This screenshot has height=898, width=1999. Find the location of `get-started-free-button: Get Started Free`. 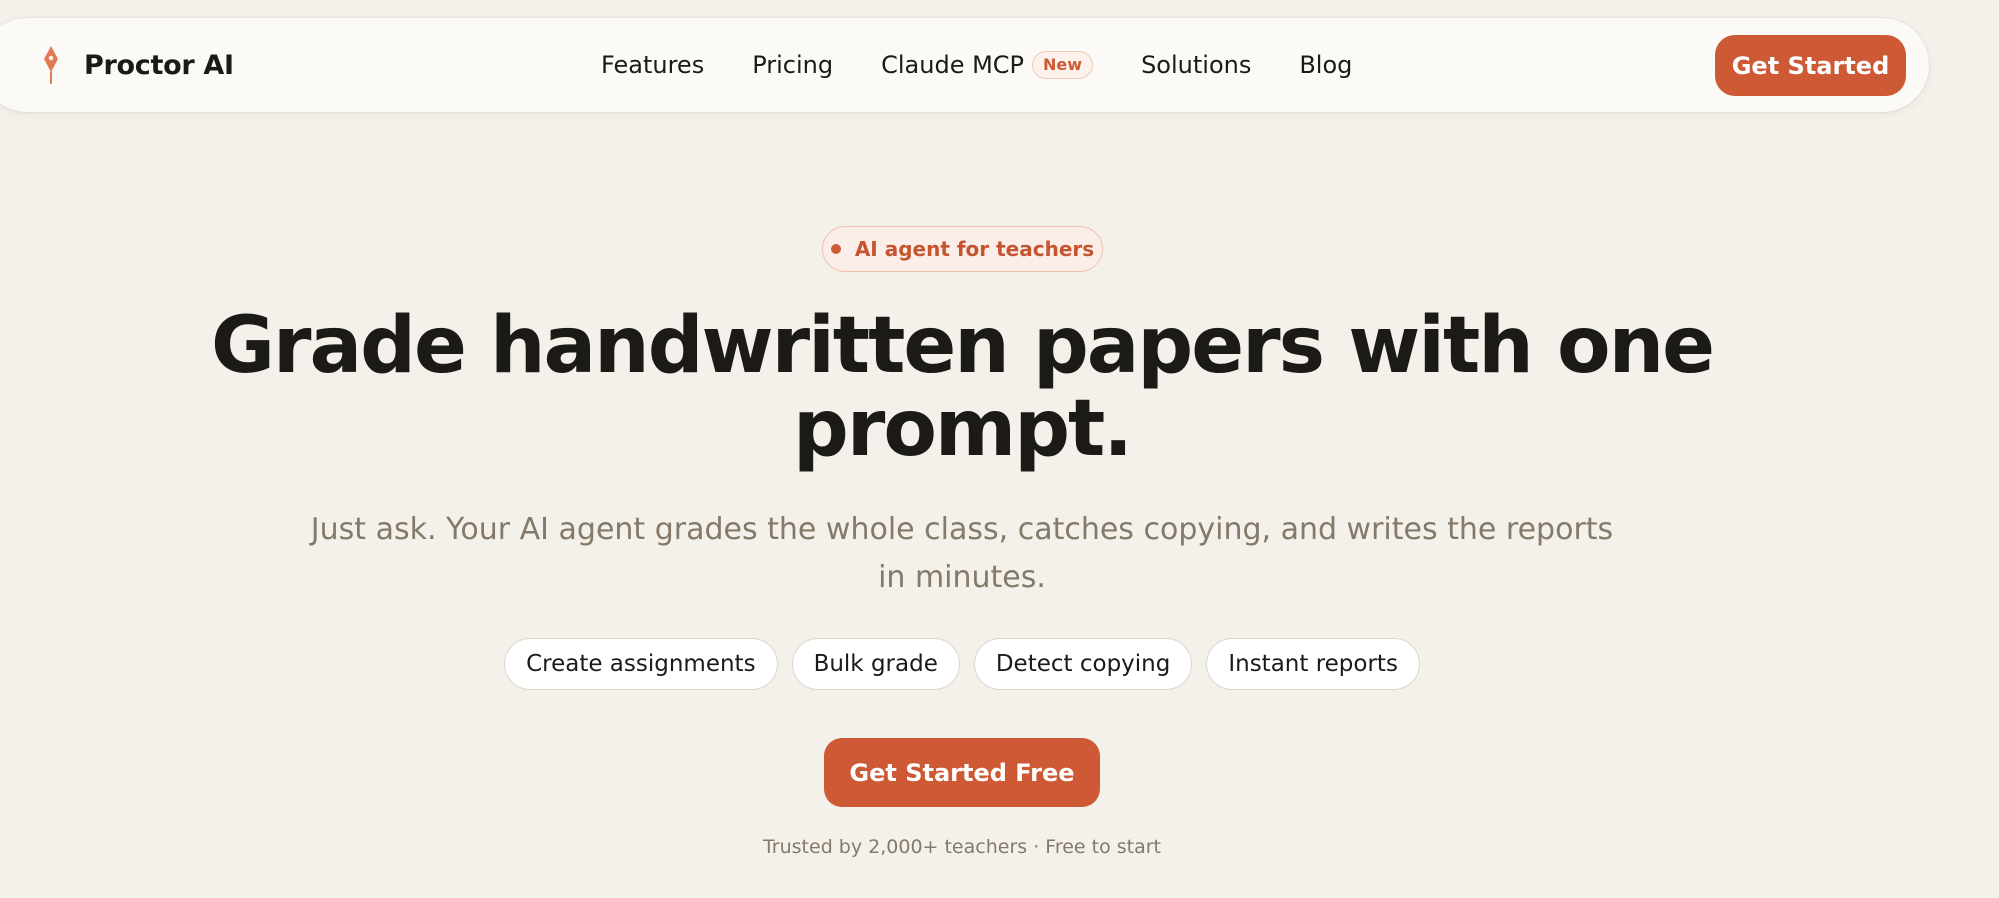

get-started-free-button: Get Started Free is located at coordinates (962, 772).